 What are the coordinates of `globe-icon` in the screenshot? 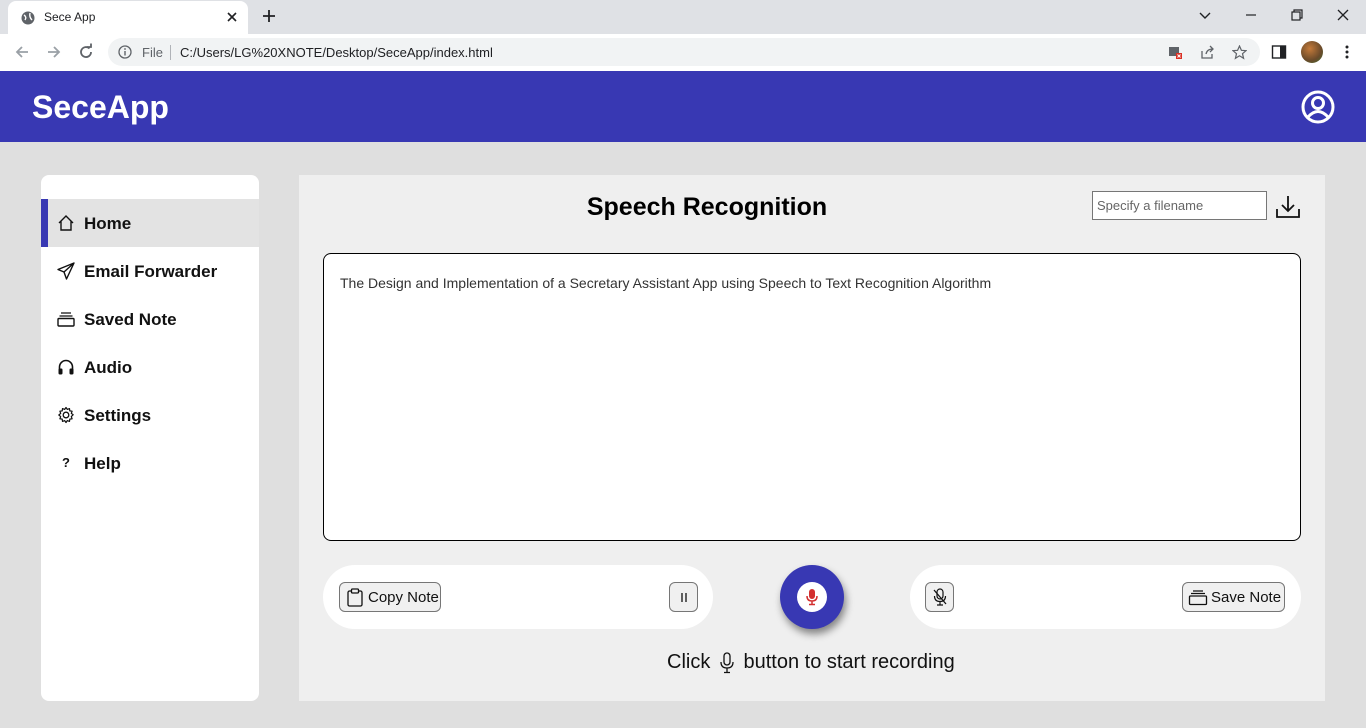 It's located at (28, 18).